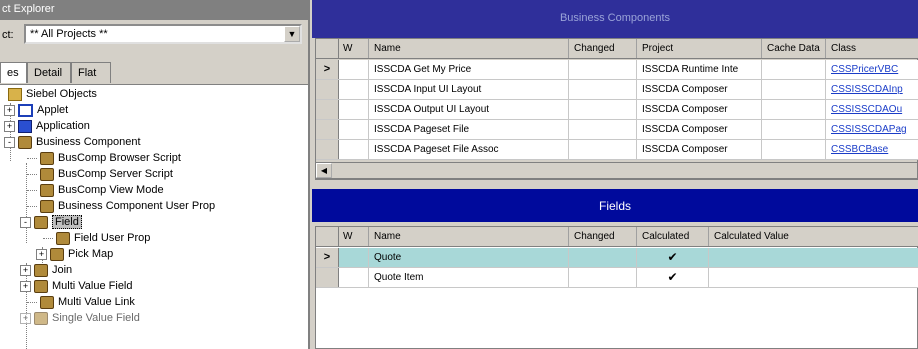 The width and height of the screenshot is (918, 349). What do you see at coordinates (872, 109) in the screenshot?
I see `cell-class-link: CSSISSCDAOu` at bounding box center [872, 109].